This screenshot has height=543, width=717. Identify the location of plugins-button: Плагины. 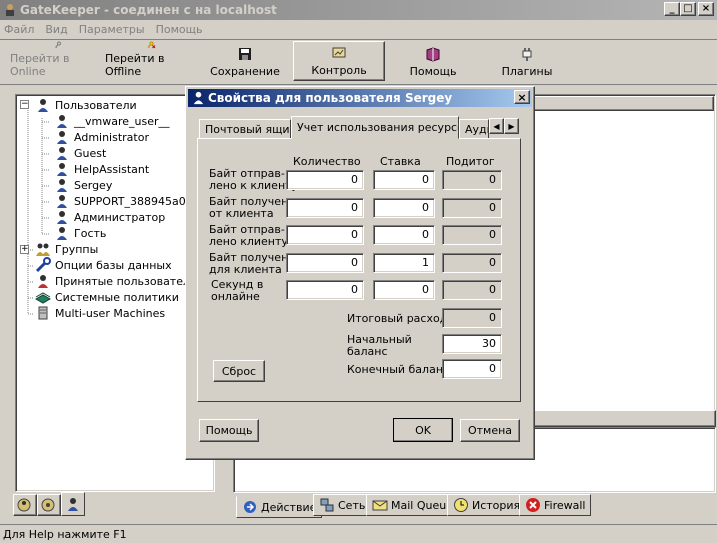
(527, 61).